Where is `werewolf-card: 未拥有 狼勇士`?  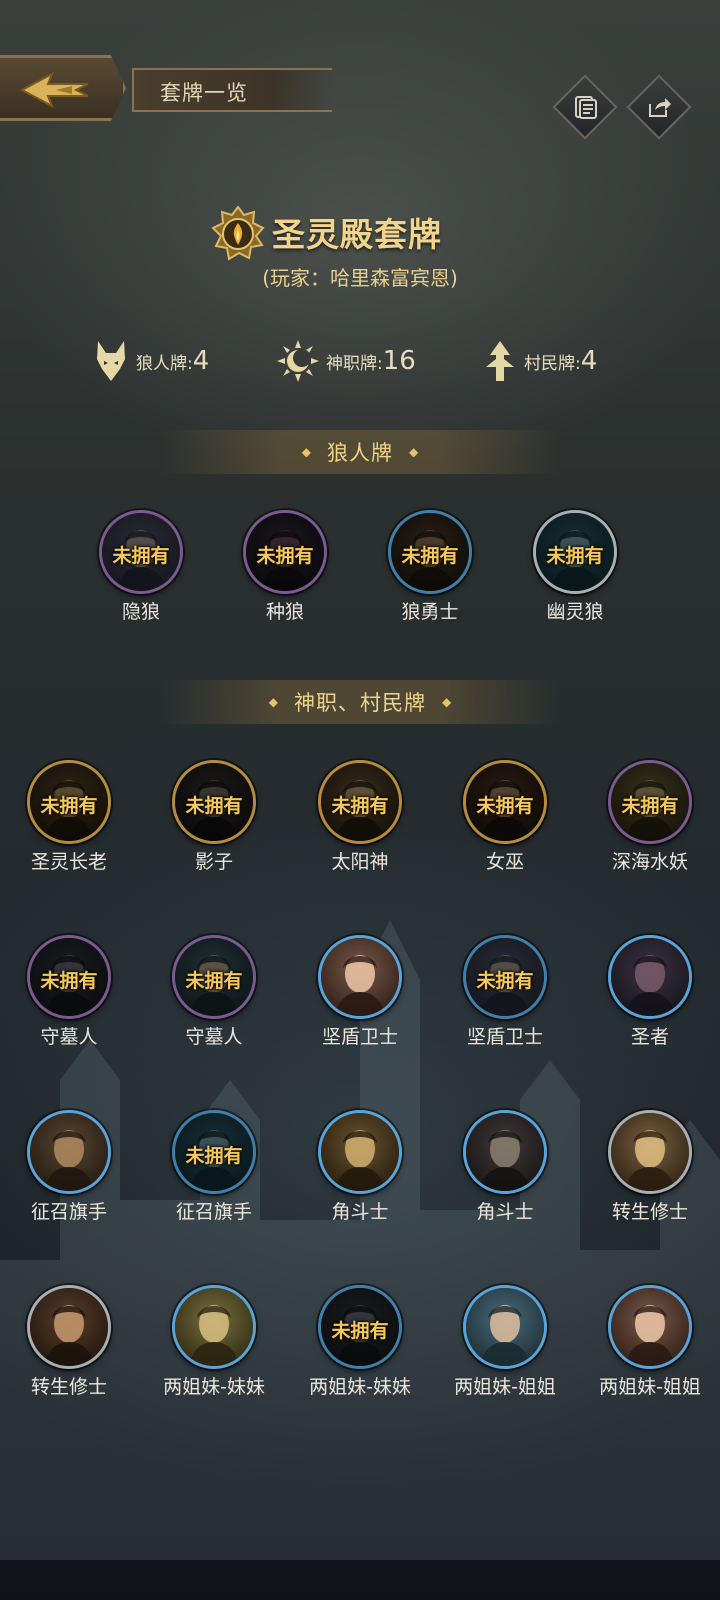 werewolf-card: 未拥有 狼勇士 is located at coordinates (430, 567).